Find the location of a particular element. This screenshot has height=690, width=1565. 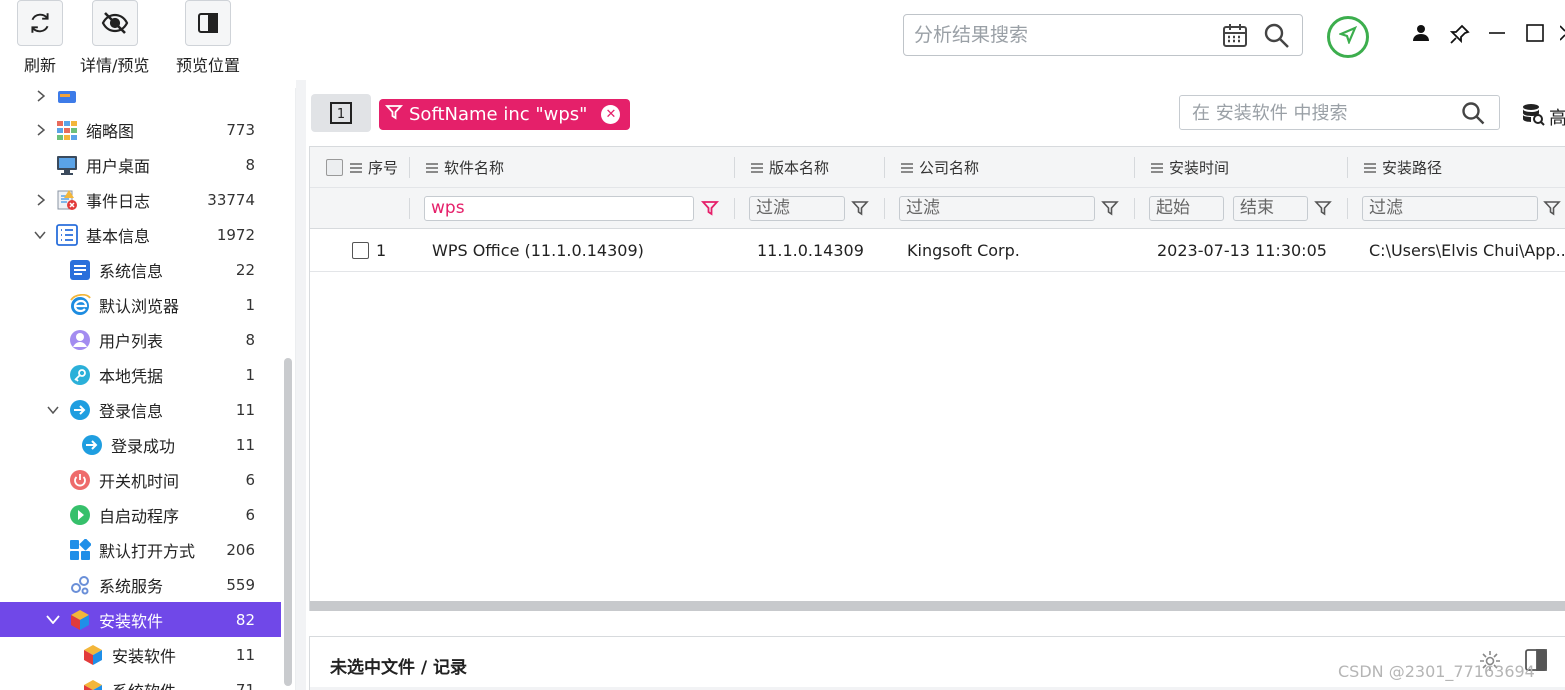

system-info-icon is located at coordinates (80, 270).